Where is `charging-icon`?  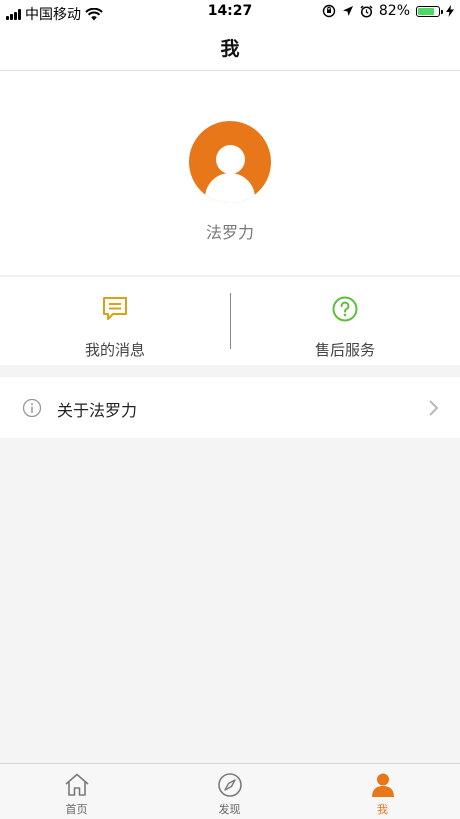 charging-icon is located at coordinates (450, 11).